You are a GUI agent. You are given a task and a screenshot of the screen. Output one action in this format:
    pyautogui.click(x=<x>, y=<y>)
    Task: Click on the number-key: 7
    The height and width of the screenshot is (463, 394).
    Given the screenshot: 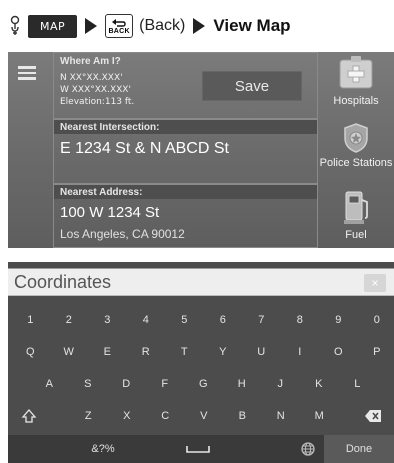 What is the action you would take?
    pyautogui.click(x=261, y=320)
    